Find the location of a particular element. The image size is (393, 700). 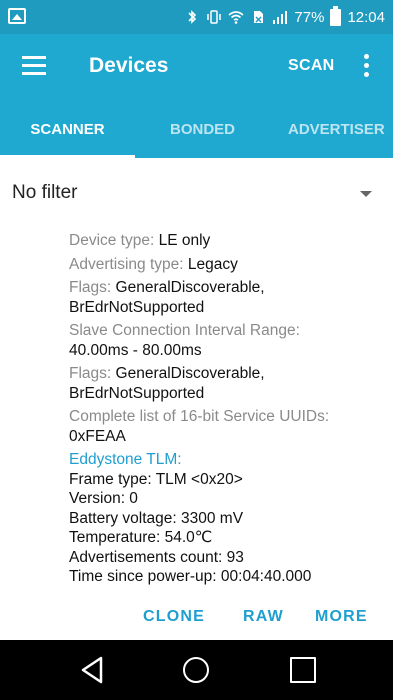

dropdown-arrow-icon is located at coordinates (366, 194).